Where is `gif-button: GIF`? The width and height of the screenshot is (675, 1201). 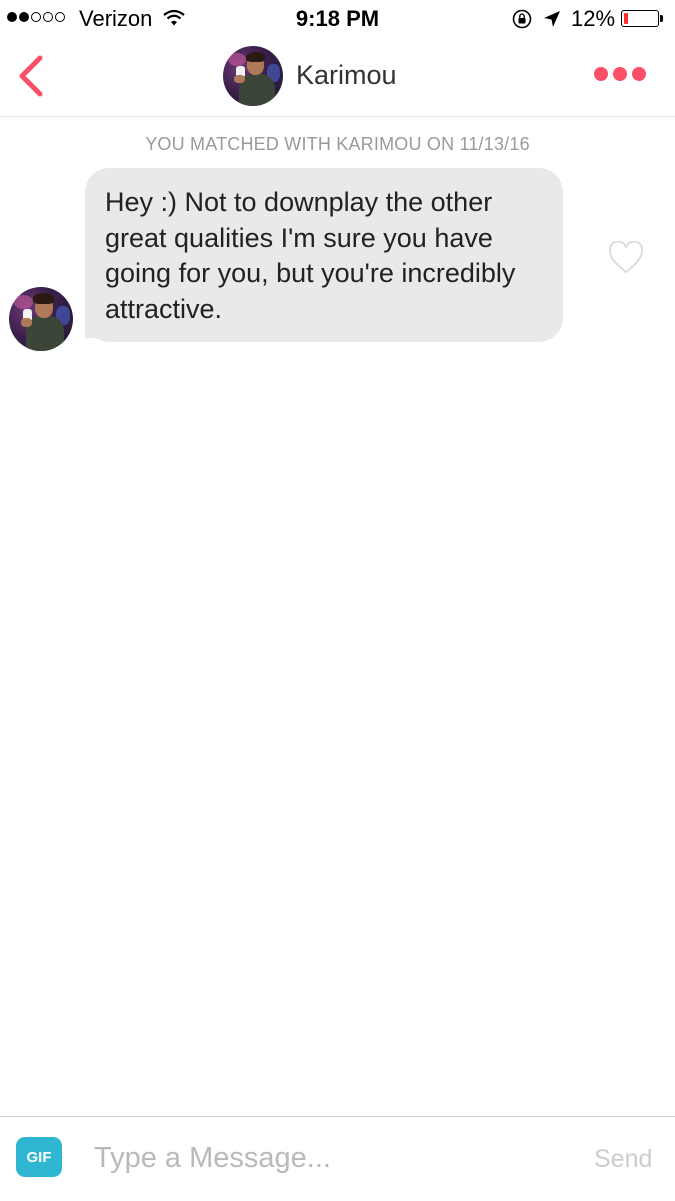 gif-button: GIF is located at coordinates (39, 1157).